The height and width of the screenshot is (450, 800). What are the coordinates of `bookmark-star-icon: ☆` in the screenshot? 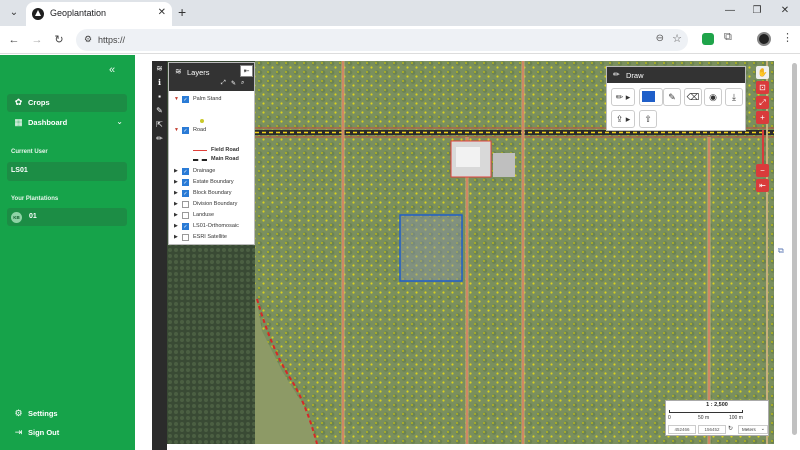 It's located at (677, 38).